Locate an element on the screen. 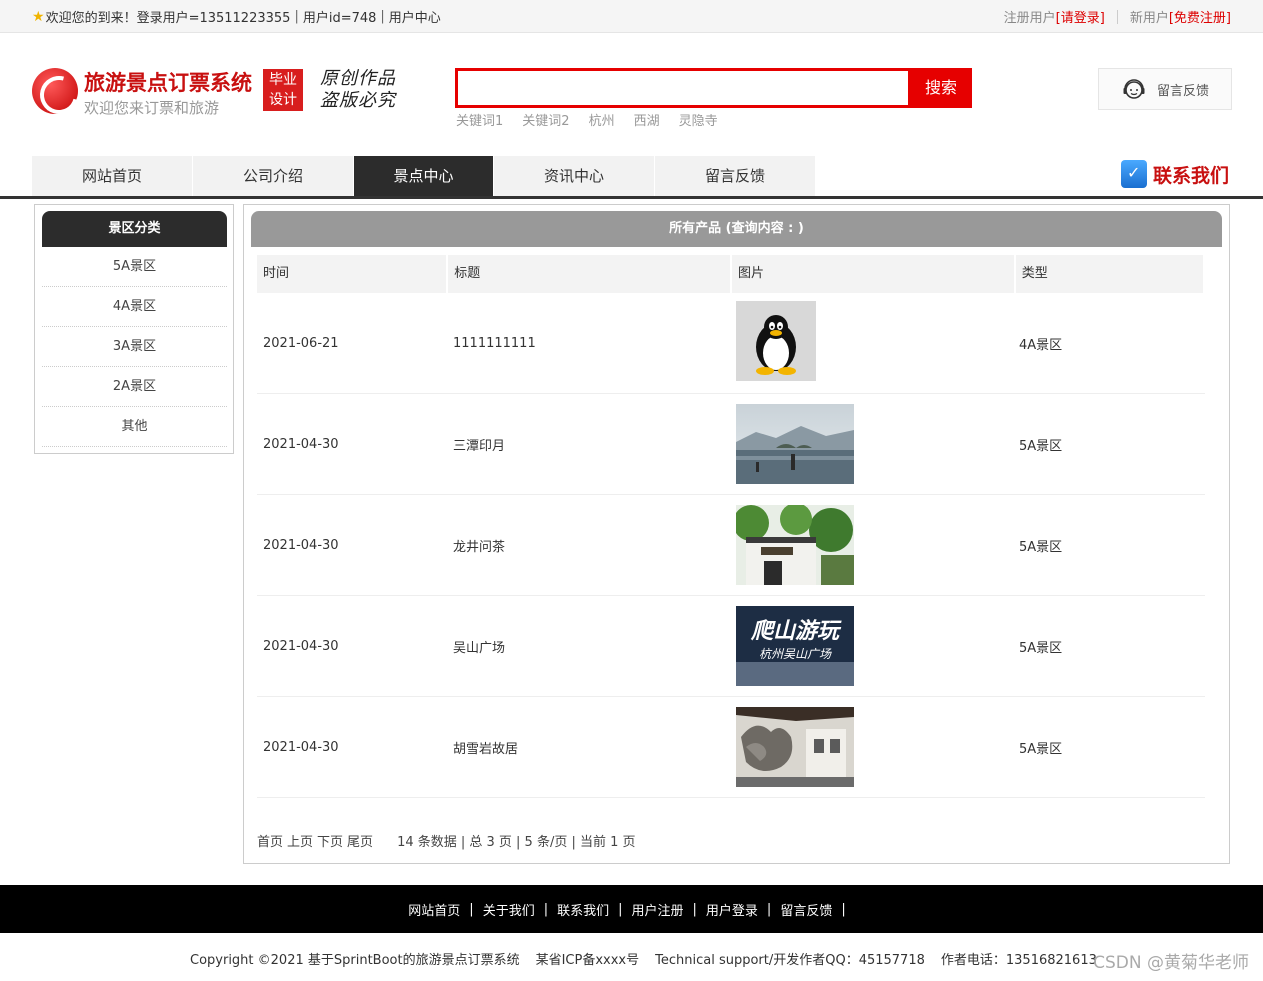 This screenshot has width=1263, height=981. sidebar-item-2a: 2A景区 is located at coordinates (134, 387).